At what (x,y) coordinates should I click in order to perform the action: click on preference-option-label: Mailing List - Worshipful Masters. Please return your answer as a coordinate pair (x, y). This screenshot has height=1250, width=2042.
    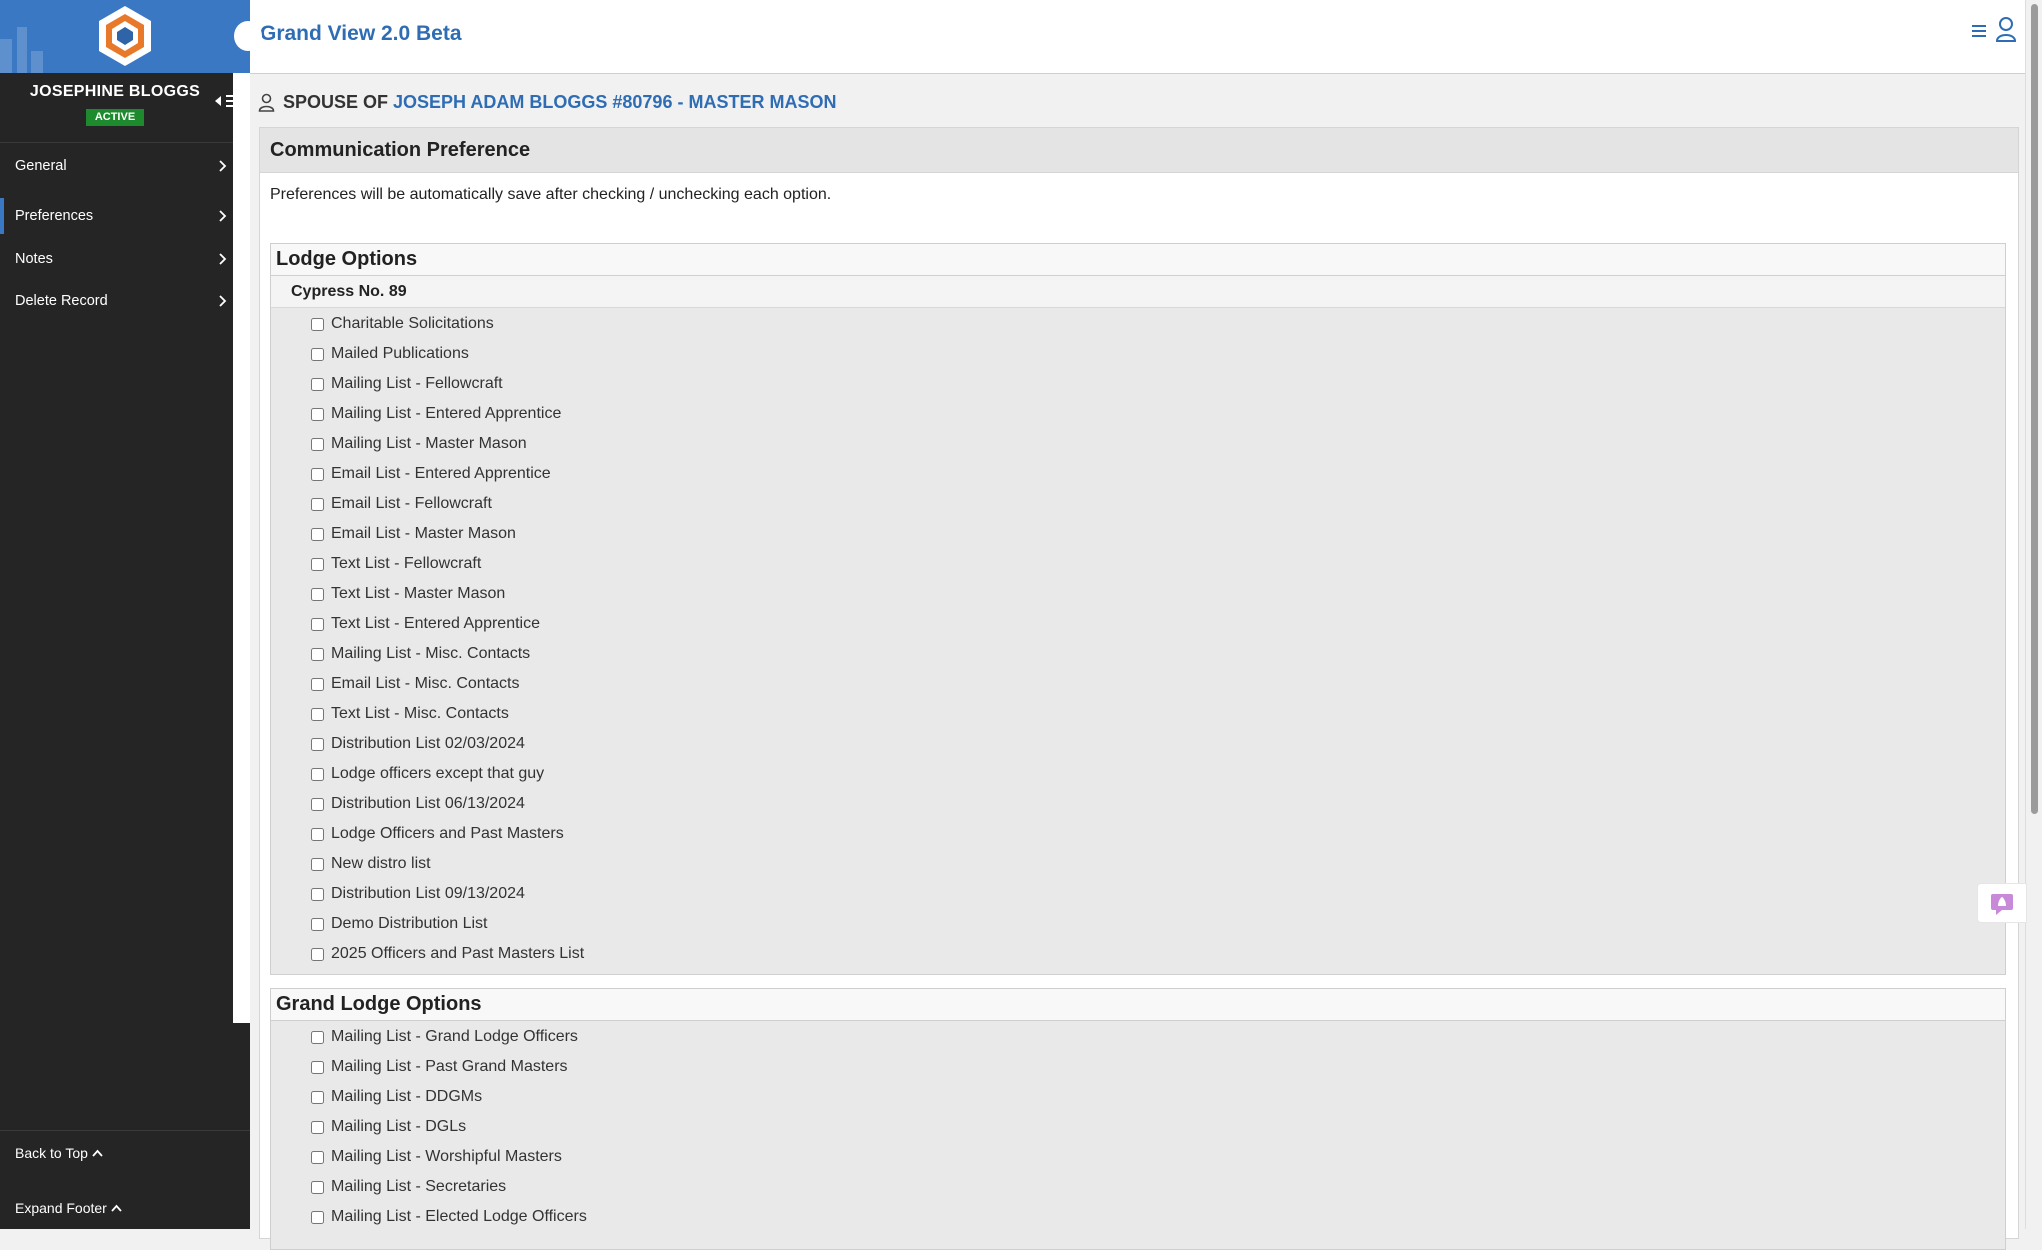
    Looking at the image, I should click on (446, 1156).